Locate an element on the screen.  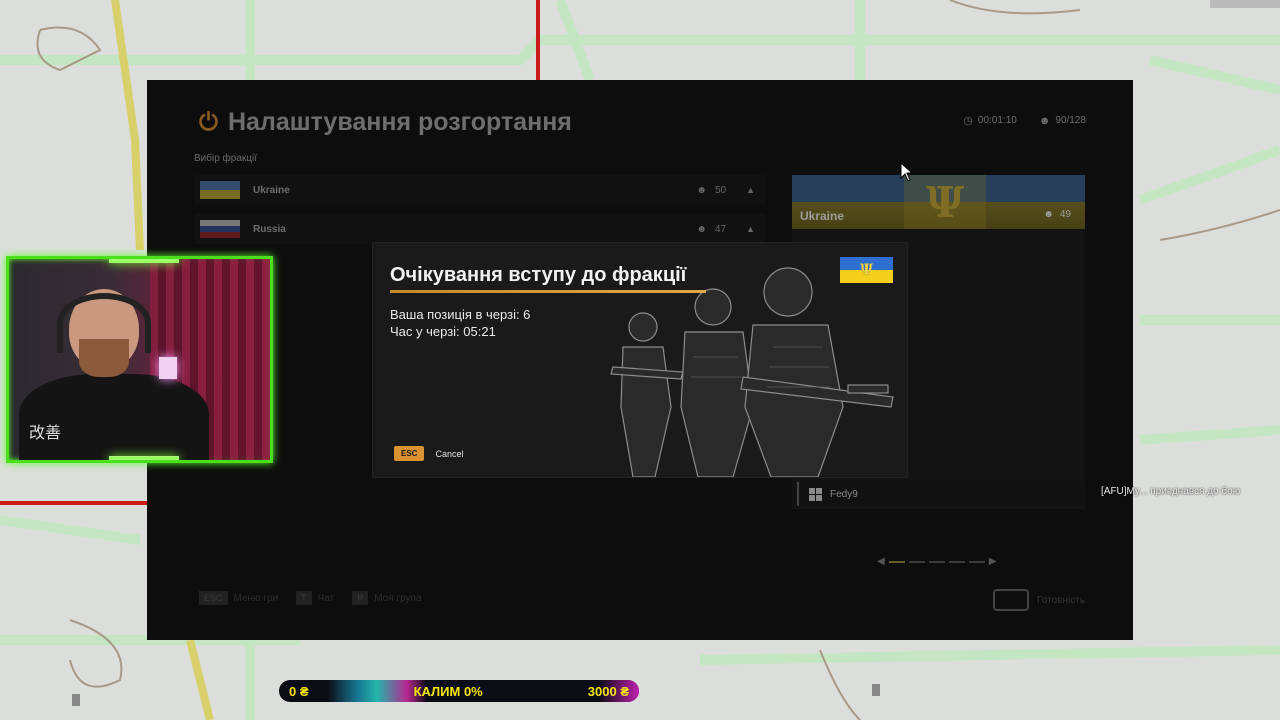
players-stat: ☻ 90/128 is located at coordinates (1062, 121).